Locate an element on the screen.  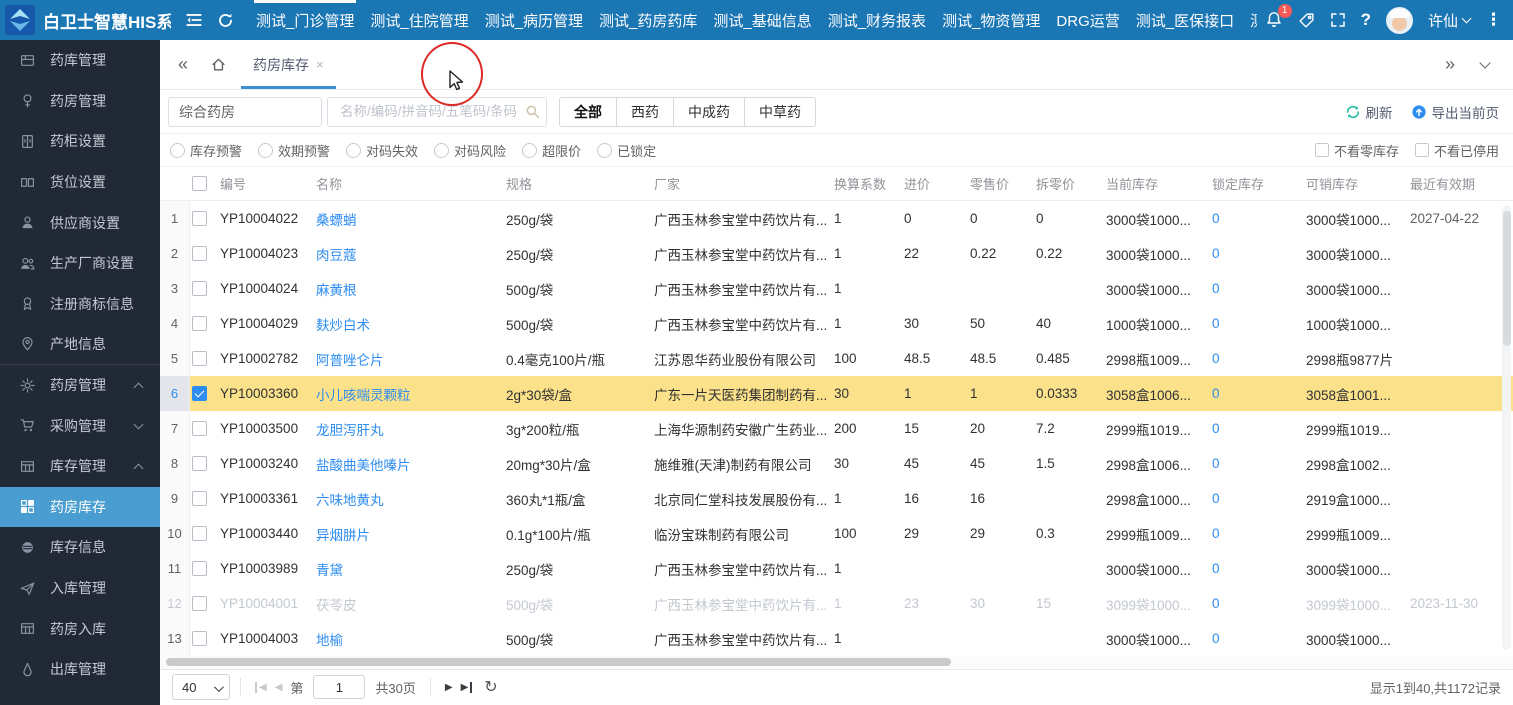
column-header: 最近有效期 is located at coordinates (1452, 183).